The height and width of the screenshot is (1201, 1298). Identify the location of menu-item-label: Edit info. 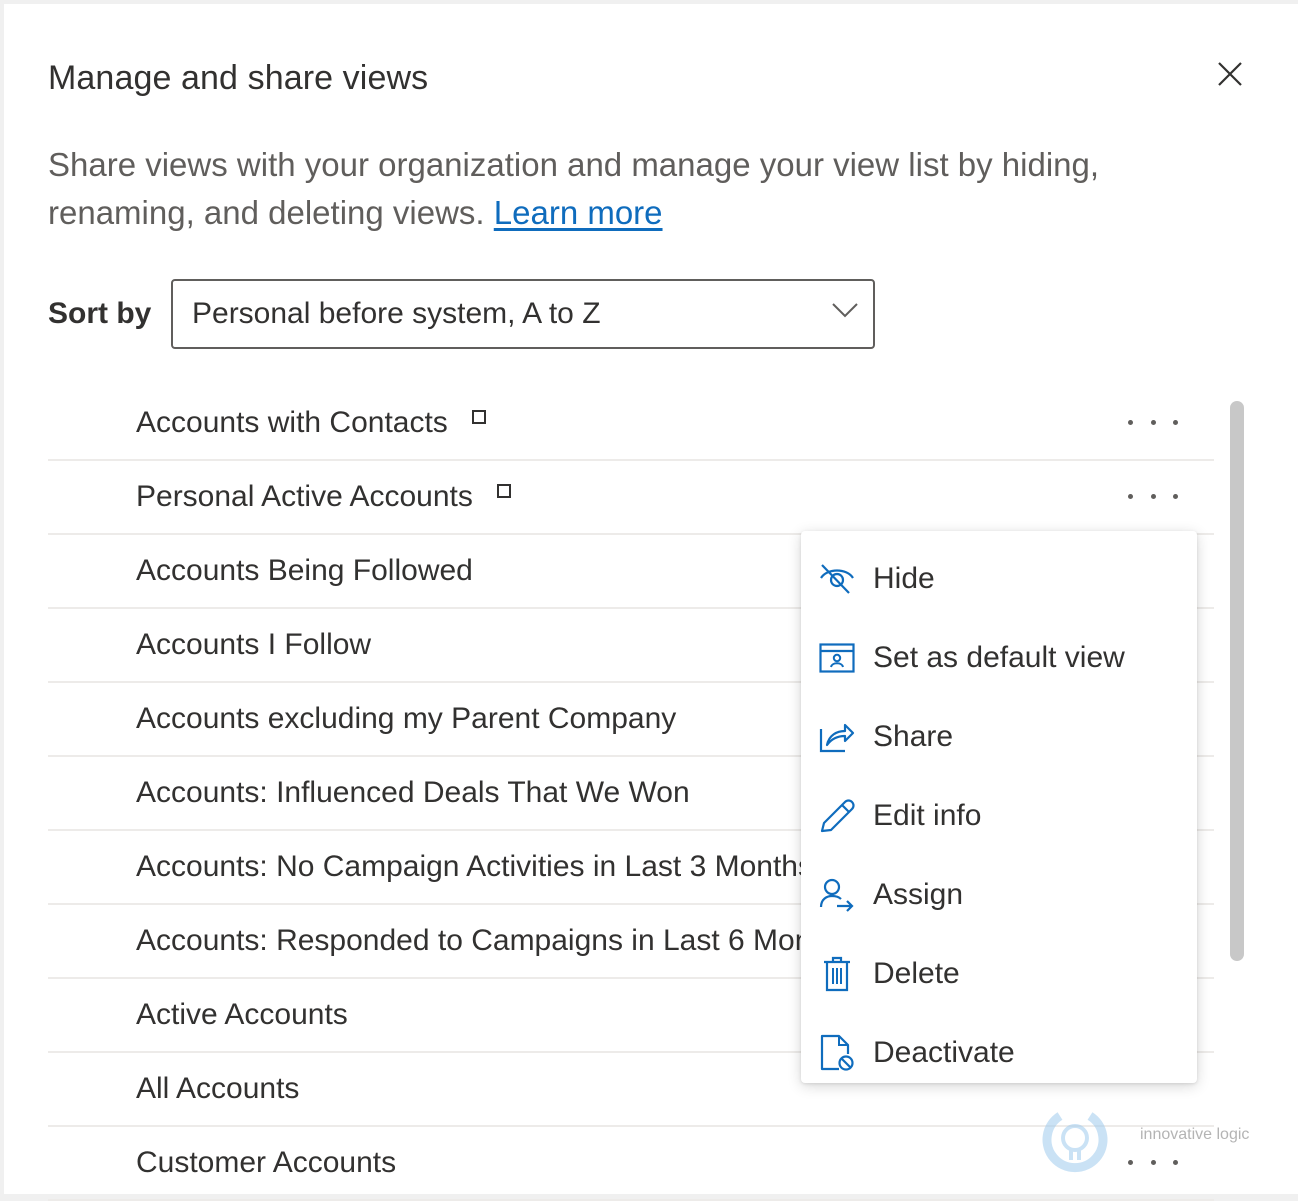
(927, 815).